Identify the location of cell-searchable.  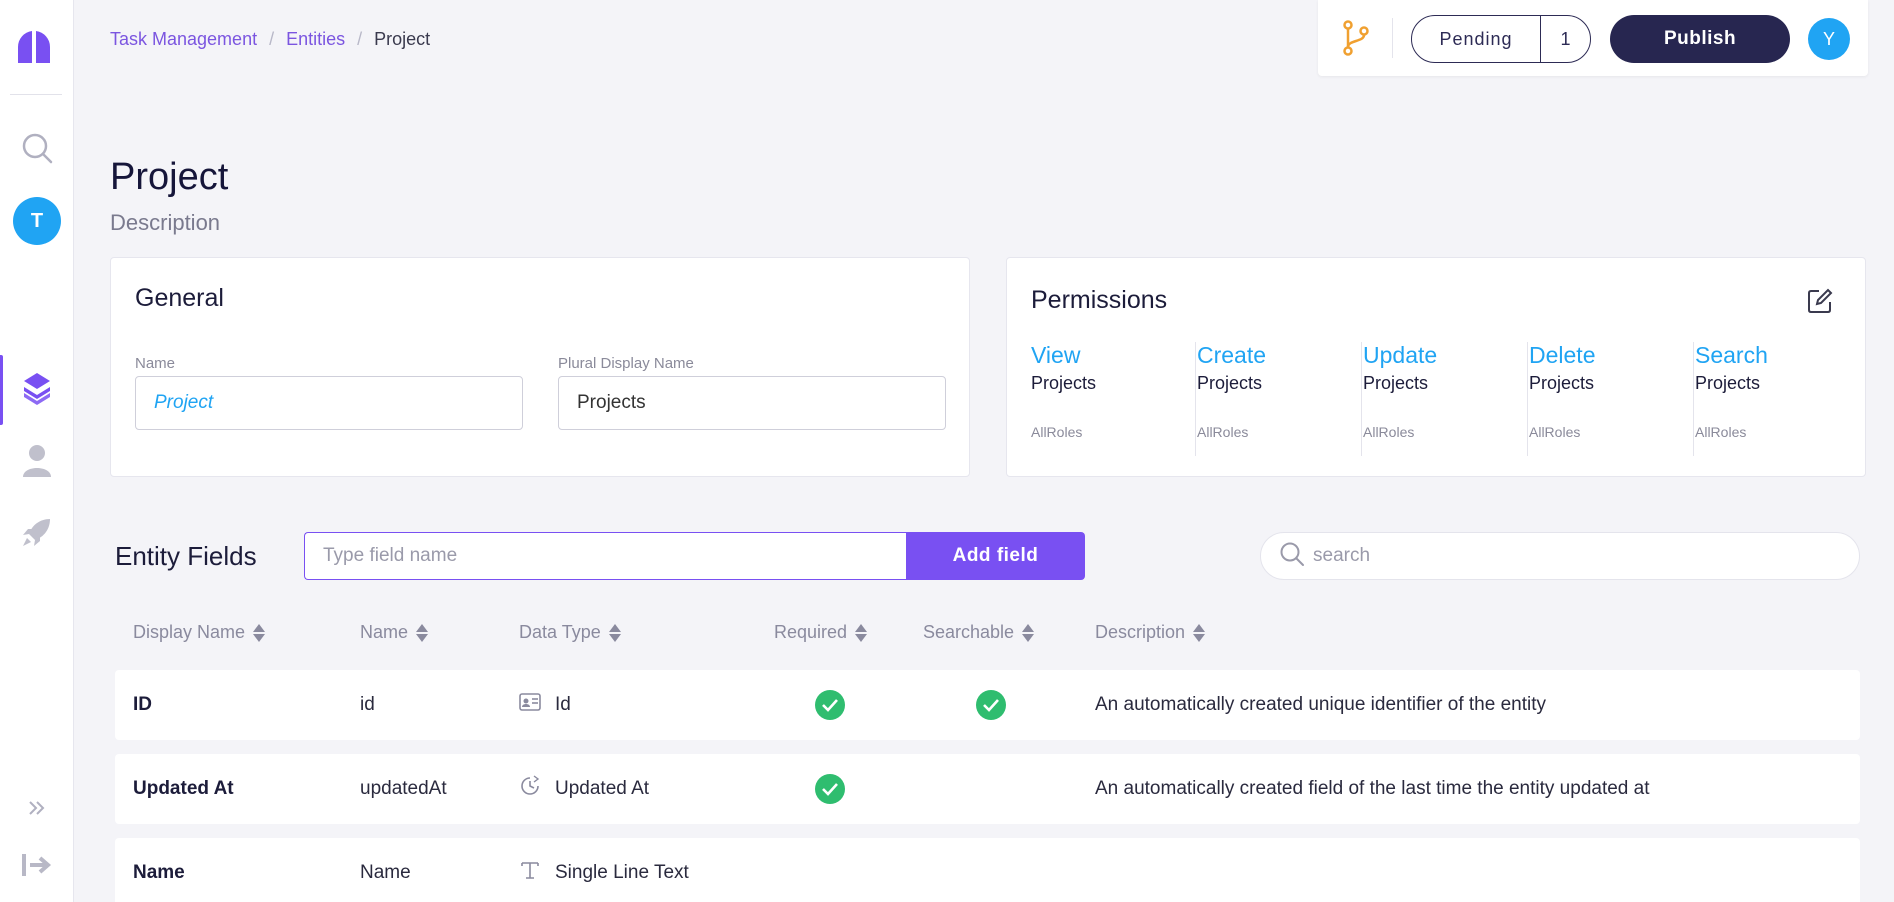
(991, 705).